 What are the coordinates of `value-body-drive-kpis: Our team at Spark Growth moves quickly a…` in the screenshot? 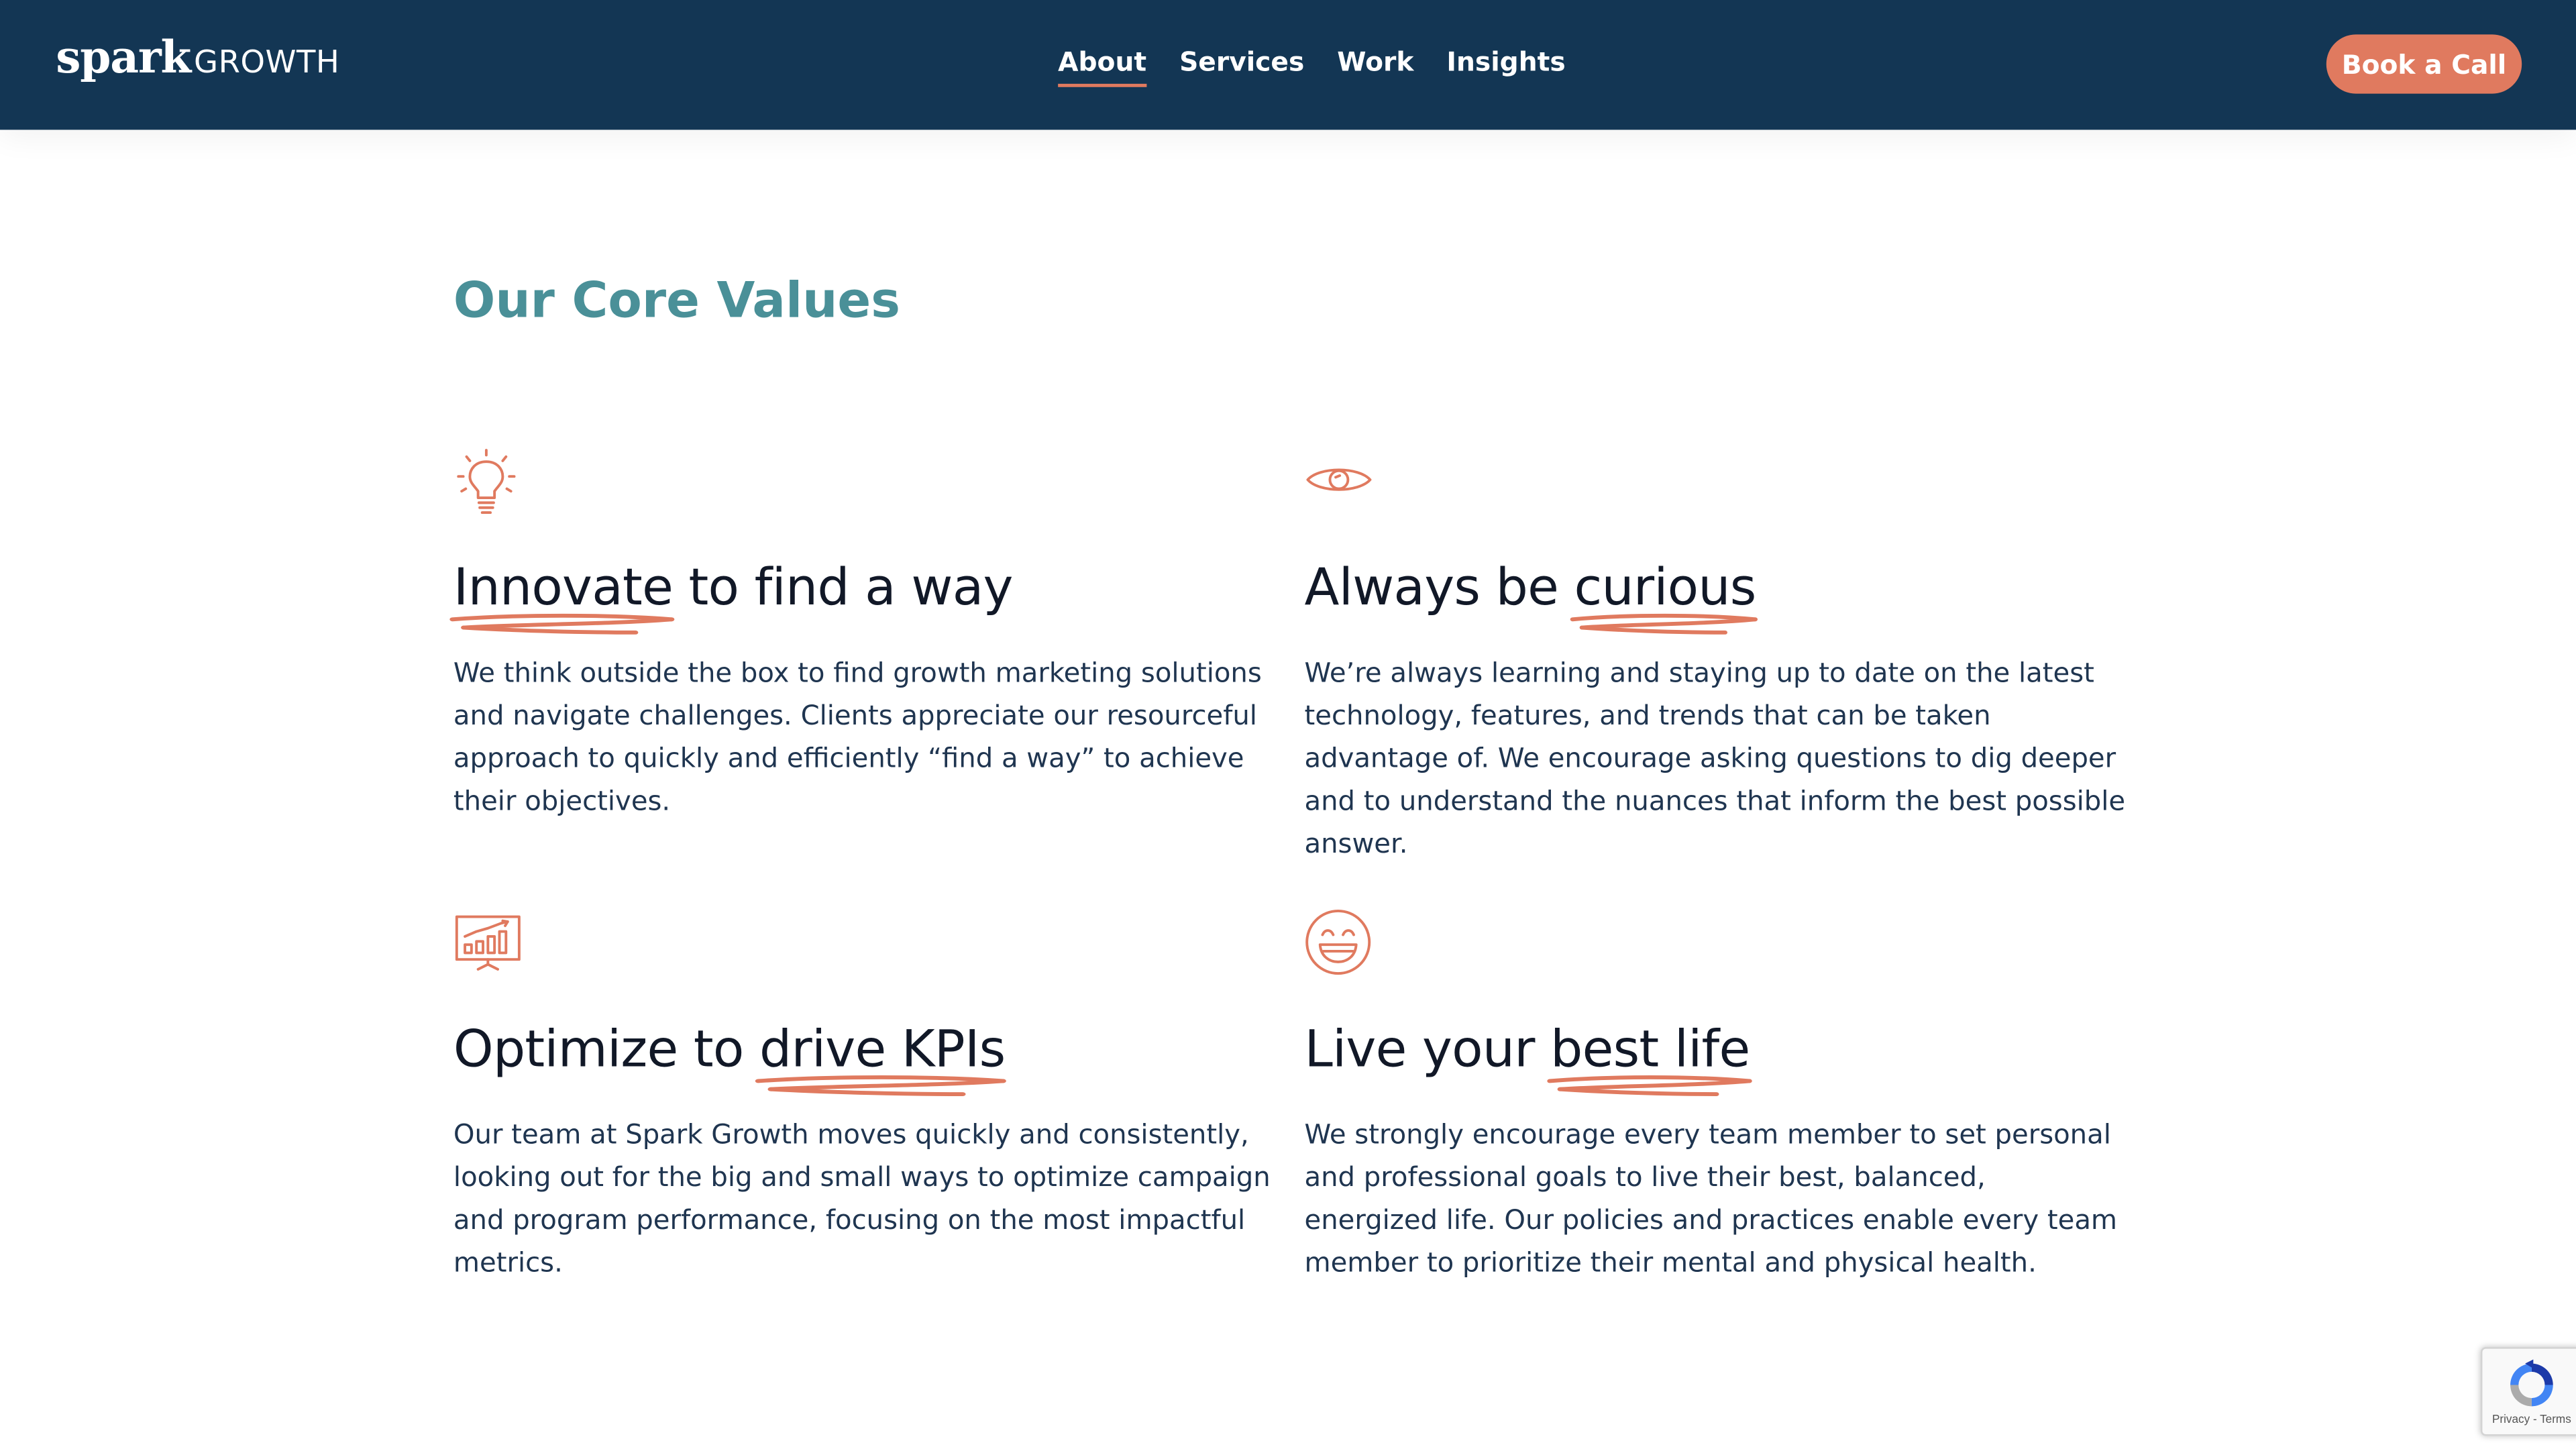 It's located at (862, 1198).